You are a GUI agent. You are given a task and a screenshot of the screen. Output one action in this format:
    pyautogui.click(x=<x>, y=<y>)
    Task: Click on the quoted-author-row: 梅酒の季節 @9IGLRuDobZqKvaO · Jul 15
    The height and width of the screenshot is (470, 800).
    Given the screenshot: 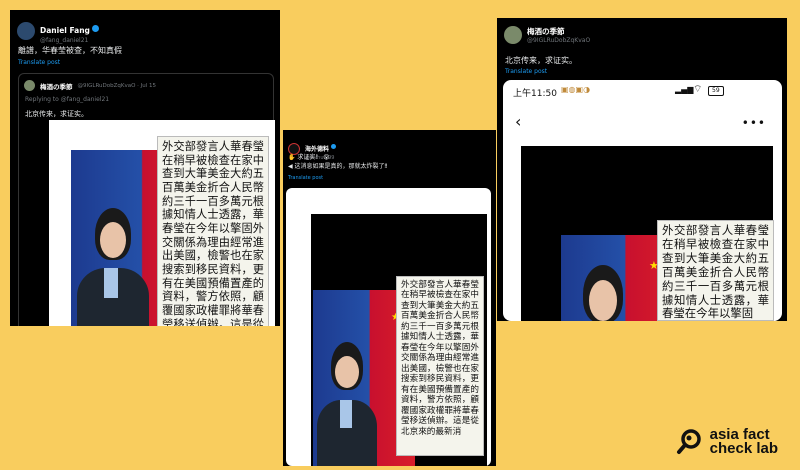 What is the action you would take?
    pyautogui.click(x=90, y=85)
    